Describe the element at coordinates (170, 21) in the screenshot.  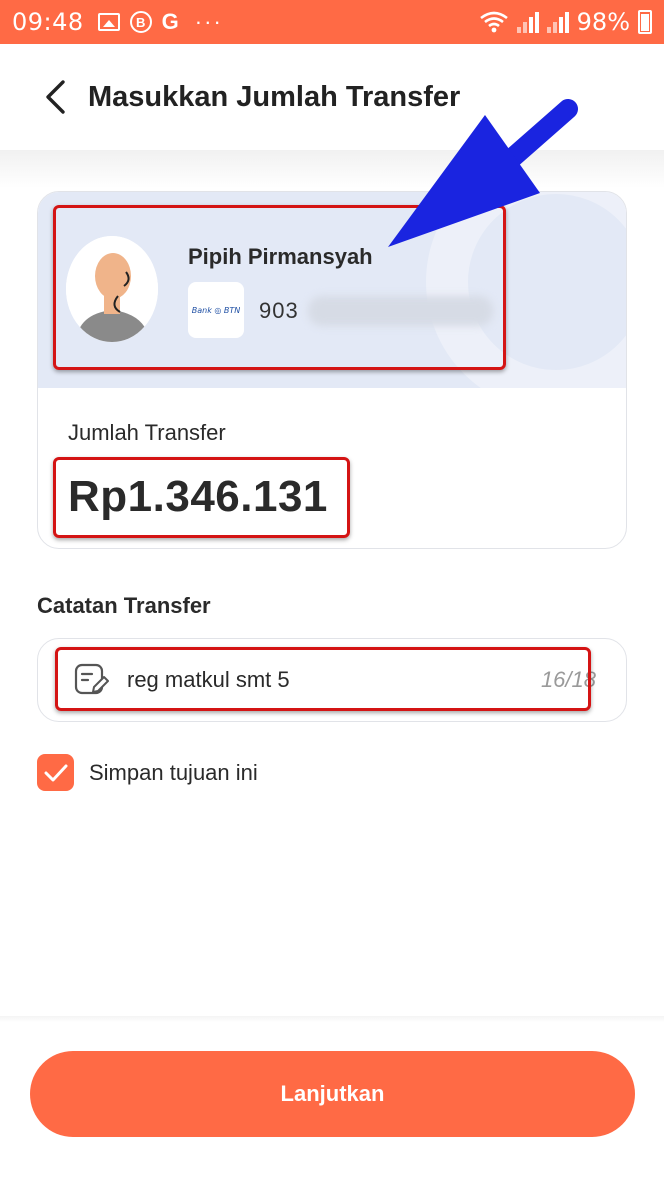
I see `g-icon: G` at that location.